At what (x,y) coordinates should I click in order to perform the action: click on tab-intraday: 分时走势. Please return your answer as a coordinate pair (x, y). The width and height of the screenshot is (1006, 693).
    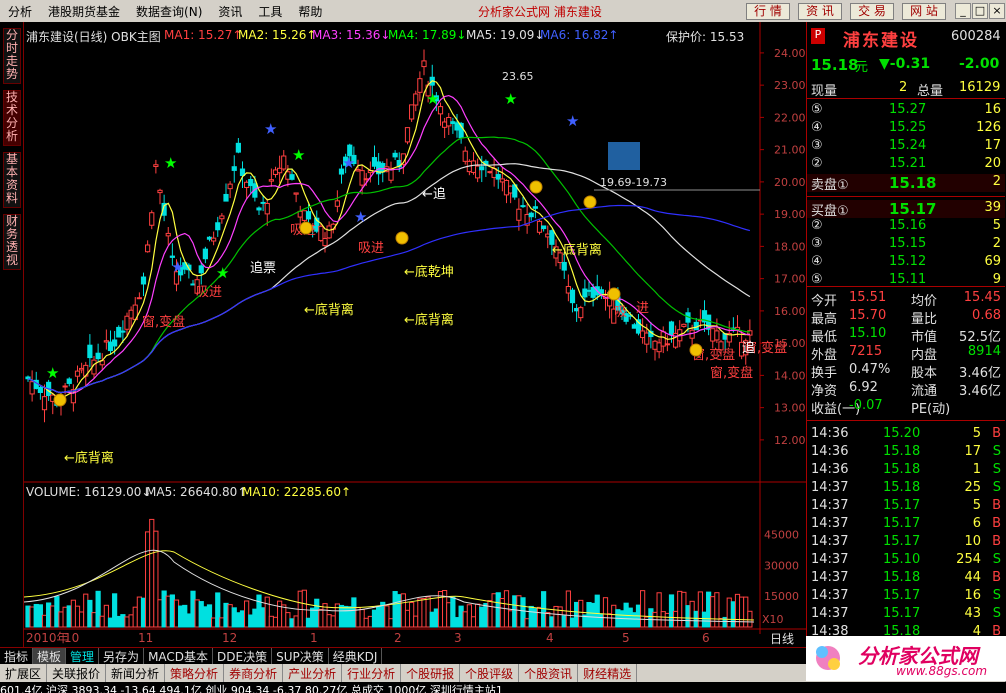
    Looking at the image, I should click on (12, 56).